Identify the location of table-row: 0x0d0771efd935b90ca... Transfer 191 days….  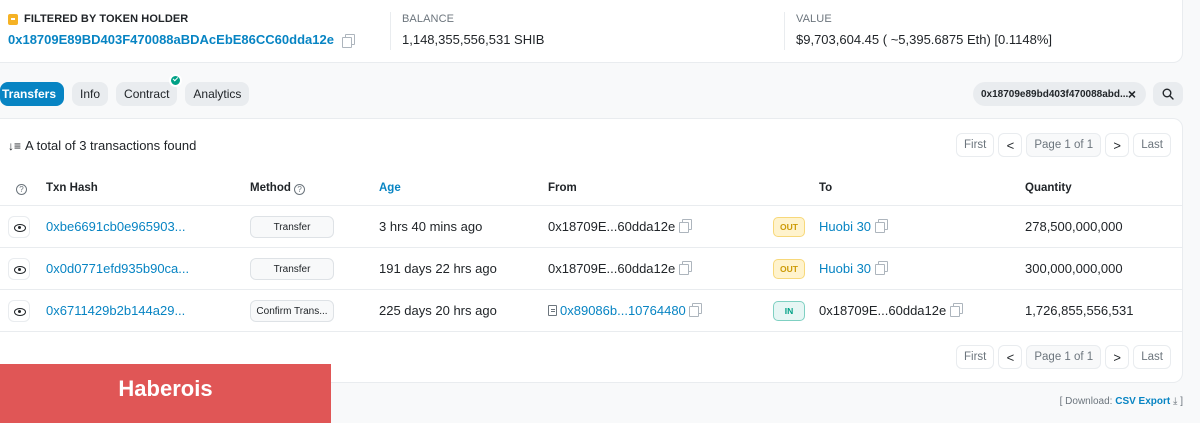
(591, 269).